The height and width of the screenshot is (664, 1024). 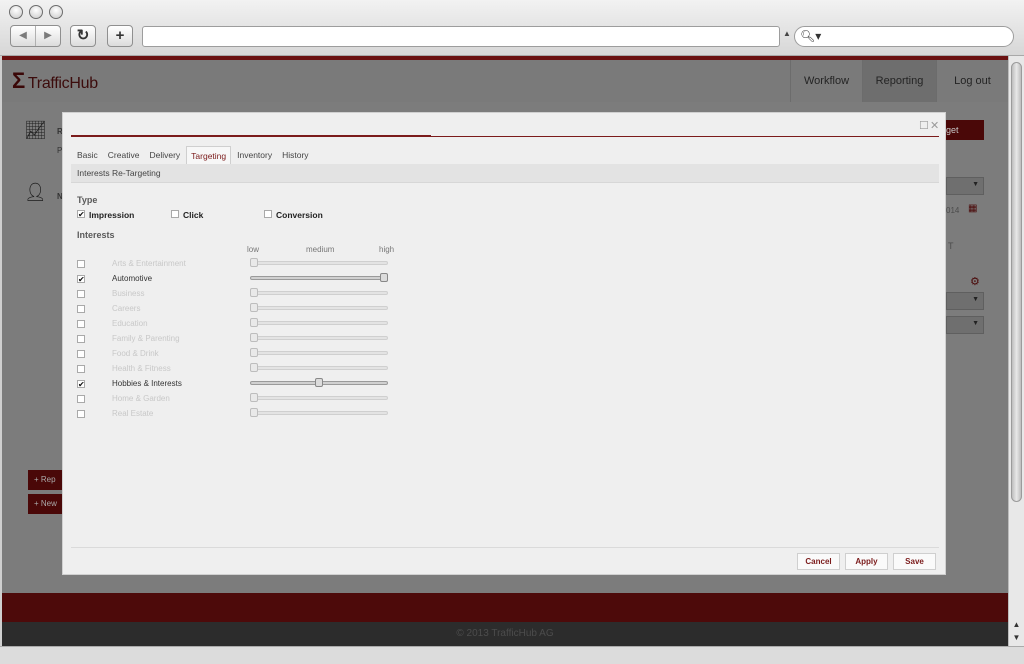 I want to click on bg-letter-t: T, so click(x=951, y=246).